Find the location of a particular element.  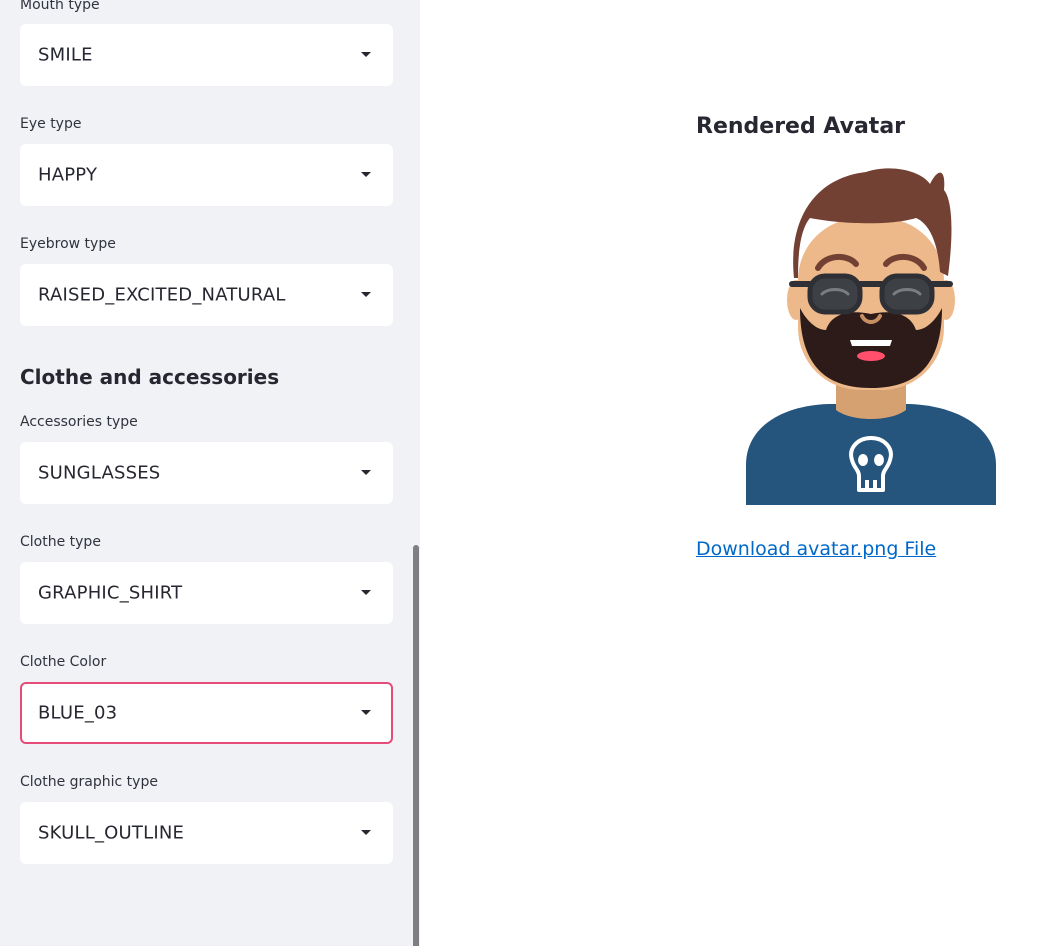

accessories-type-label: Accessories type is located at coordinates (79, 422).